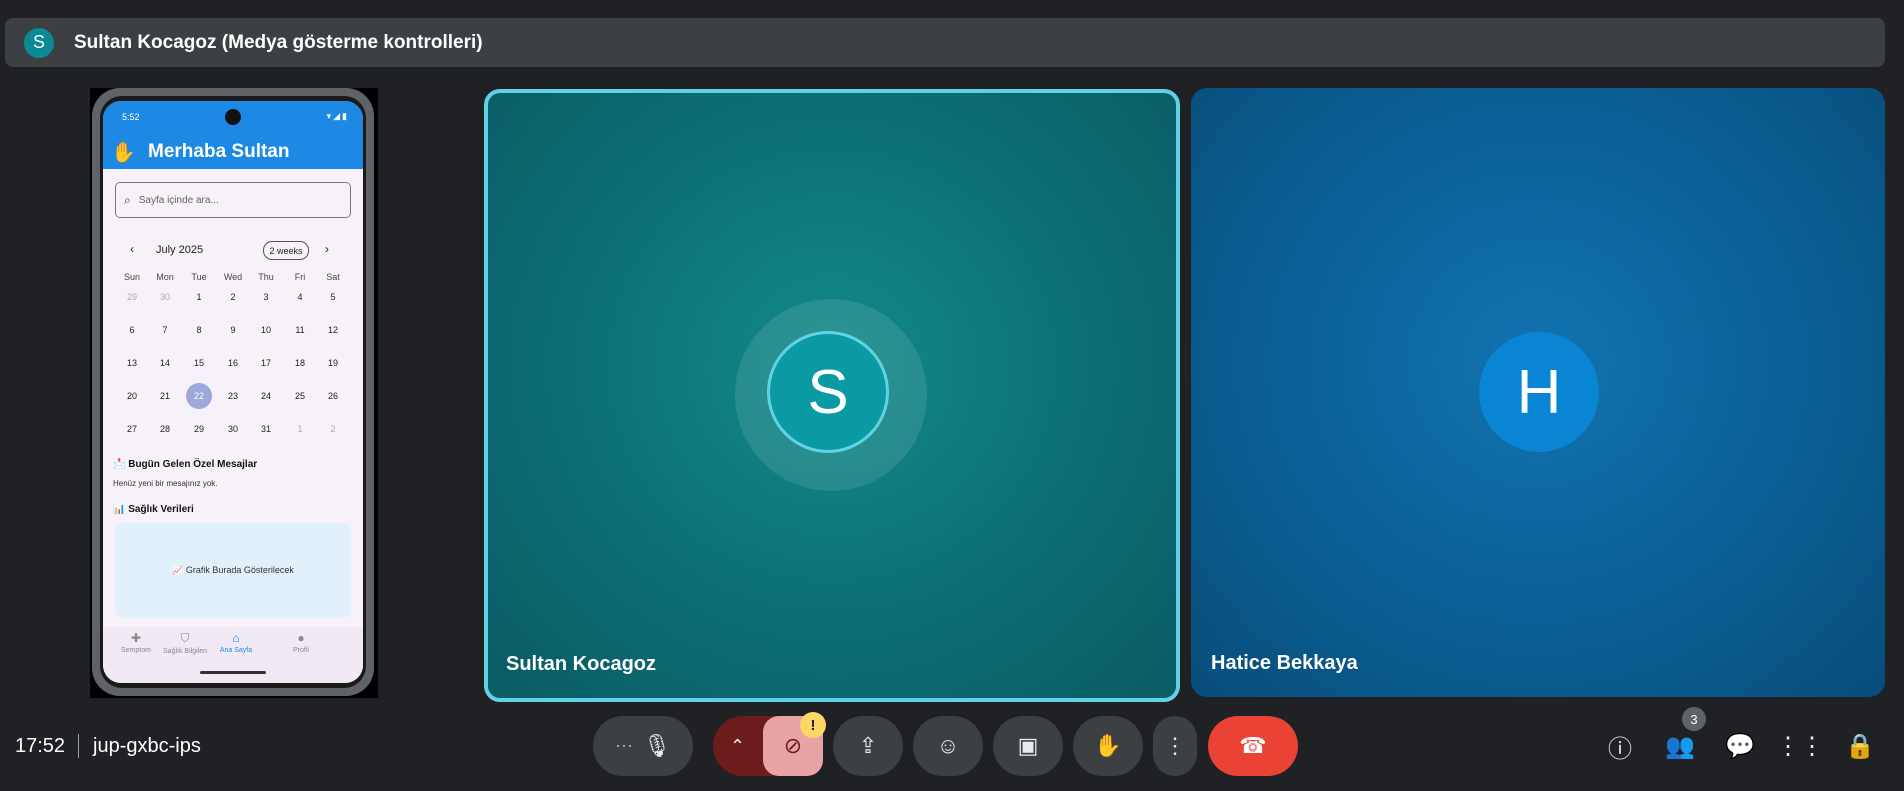 This screenshot has width=1904, height=791. Describe the element at coordinates (1680, 746) in the screenshot. I see `people-button: 👥` at that location.